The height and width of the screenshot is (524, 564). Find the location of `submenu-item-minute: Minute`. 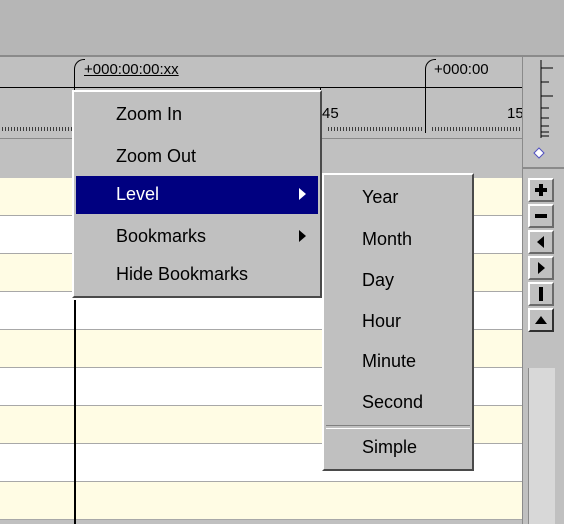

submenu-item-minute: Minute is located at coordinates (389, 361).